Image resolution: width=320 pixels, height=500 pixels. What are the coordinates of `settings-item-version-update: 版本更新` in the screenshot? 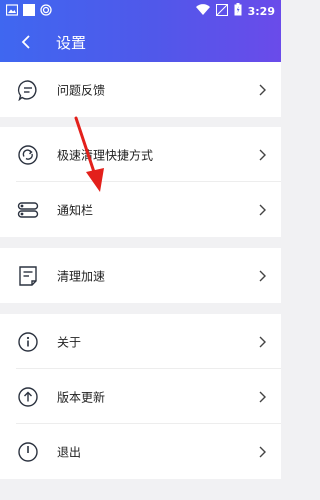 It's located at (140, 396).